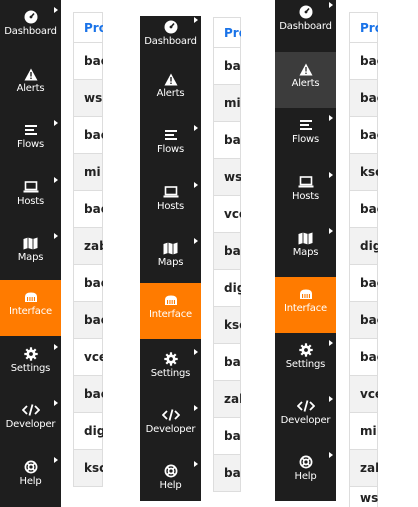 This screenshot has width=418, height=507. Describe the element at coordinates (305, 364) in the screenshot. I see `nav-settings-label: Settings` at that location.